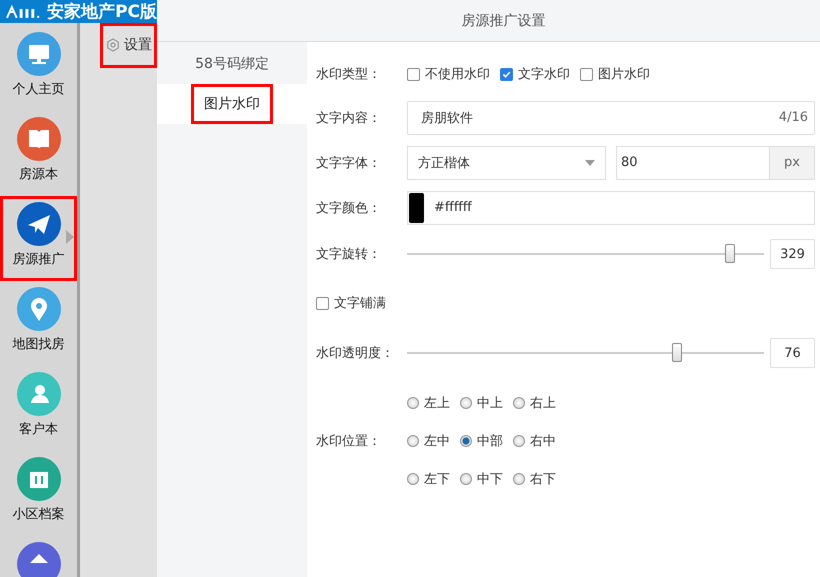  I want to click on radio-option: 左中, so click(428, 441).